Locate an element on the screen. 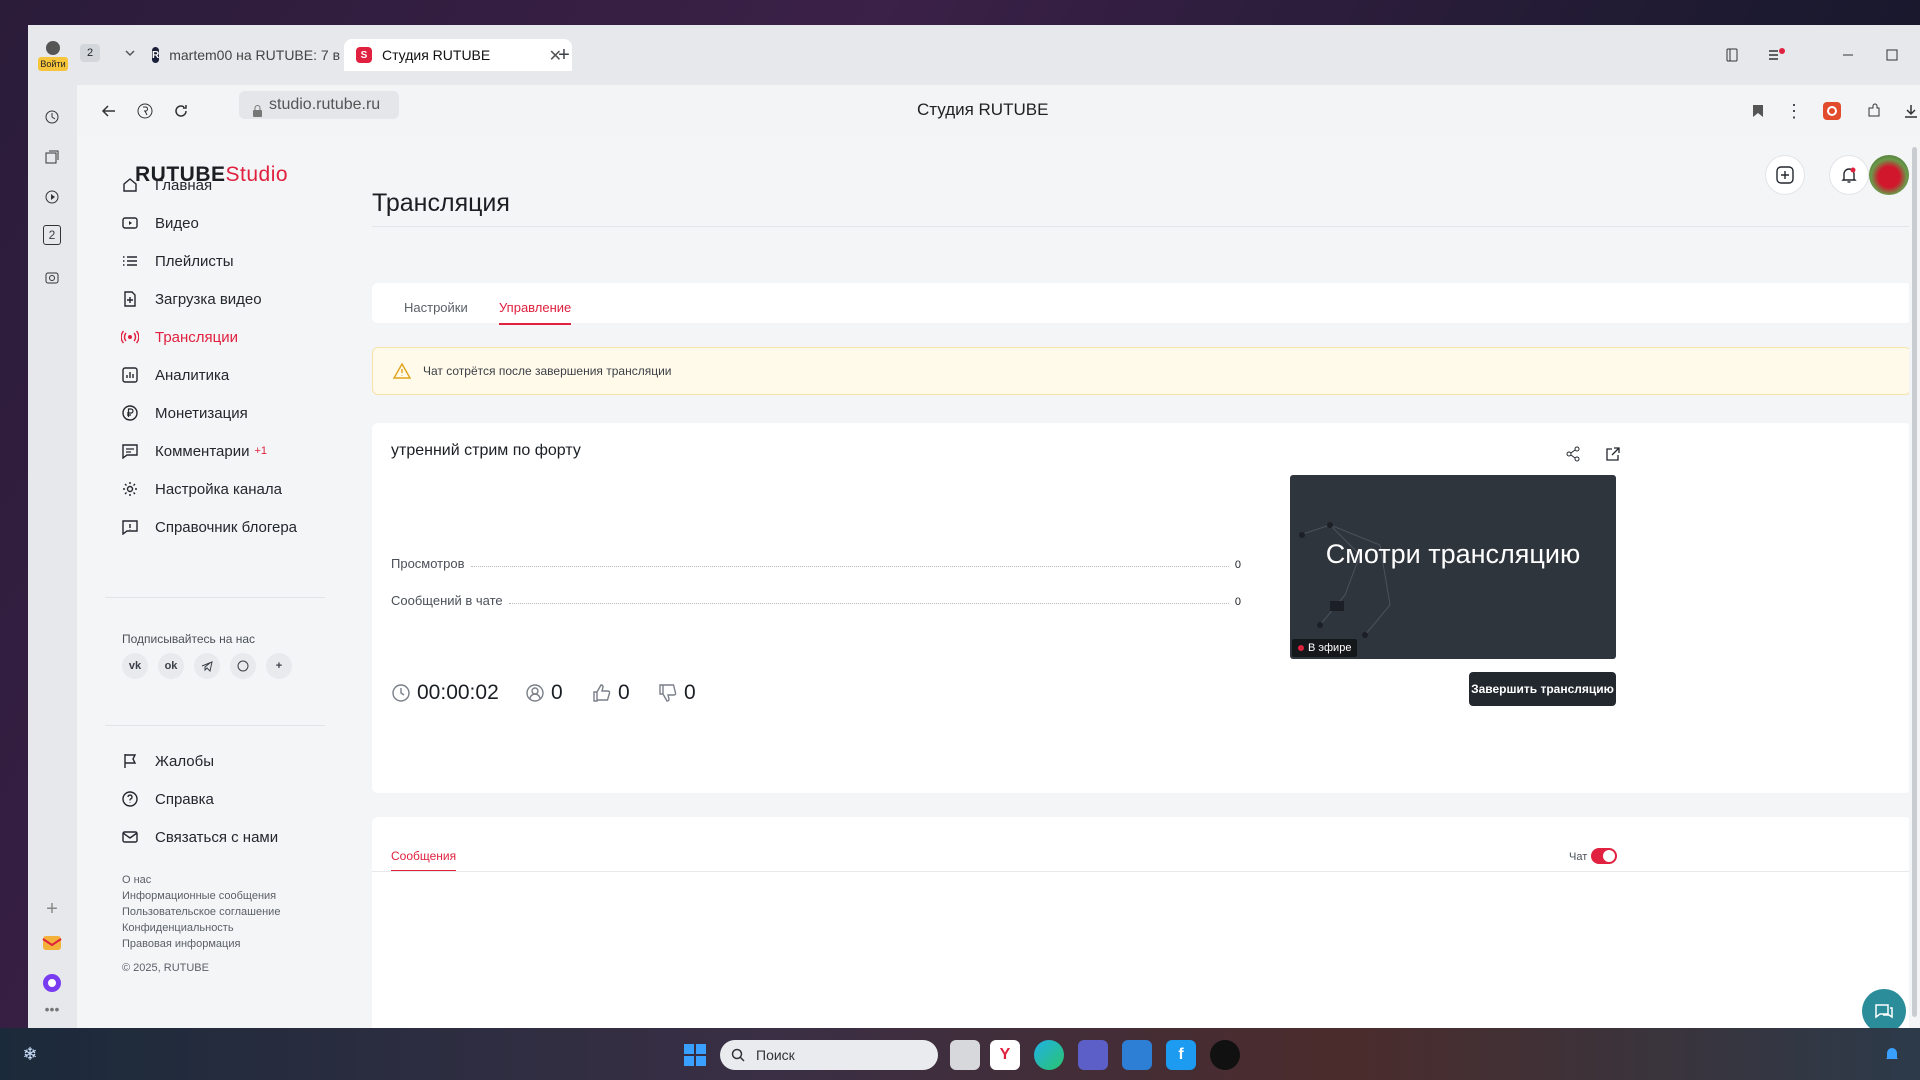 This screenshot has width=1920, height=1080. sidebar-item-help: Справка is located at coordinates (224, 799).